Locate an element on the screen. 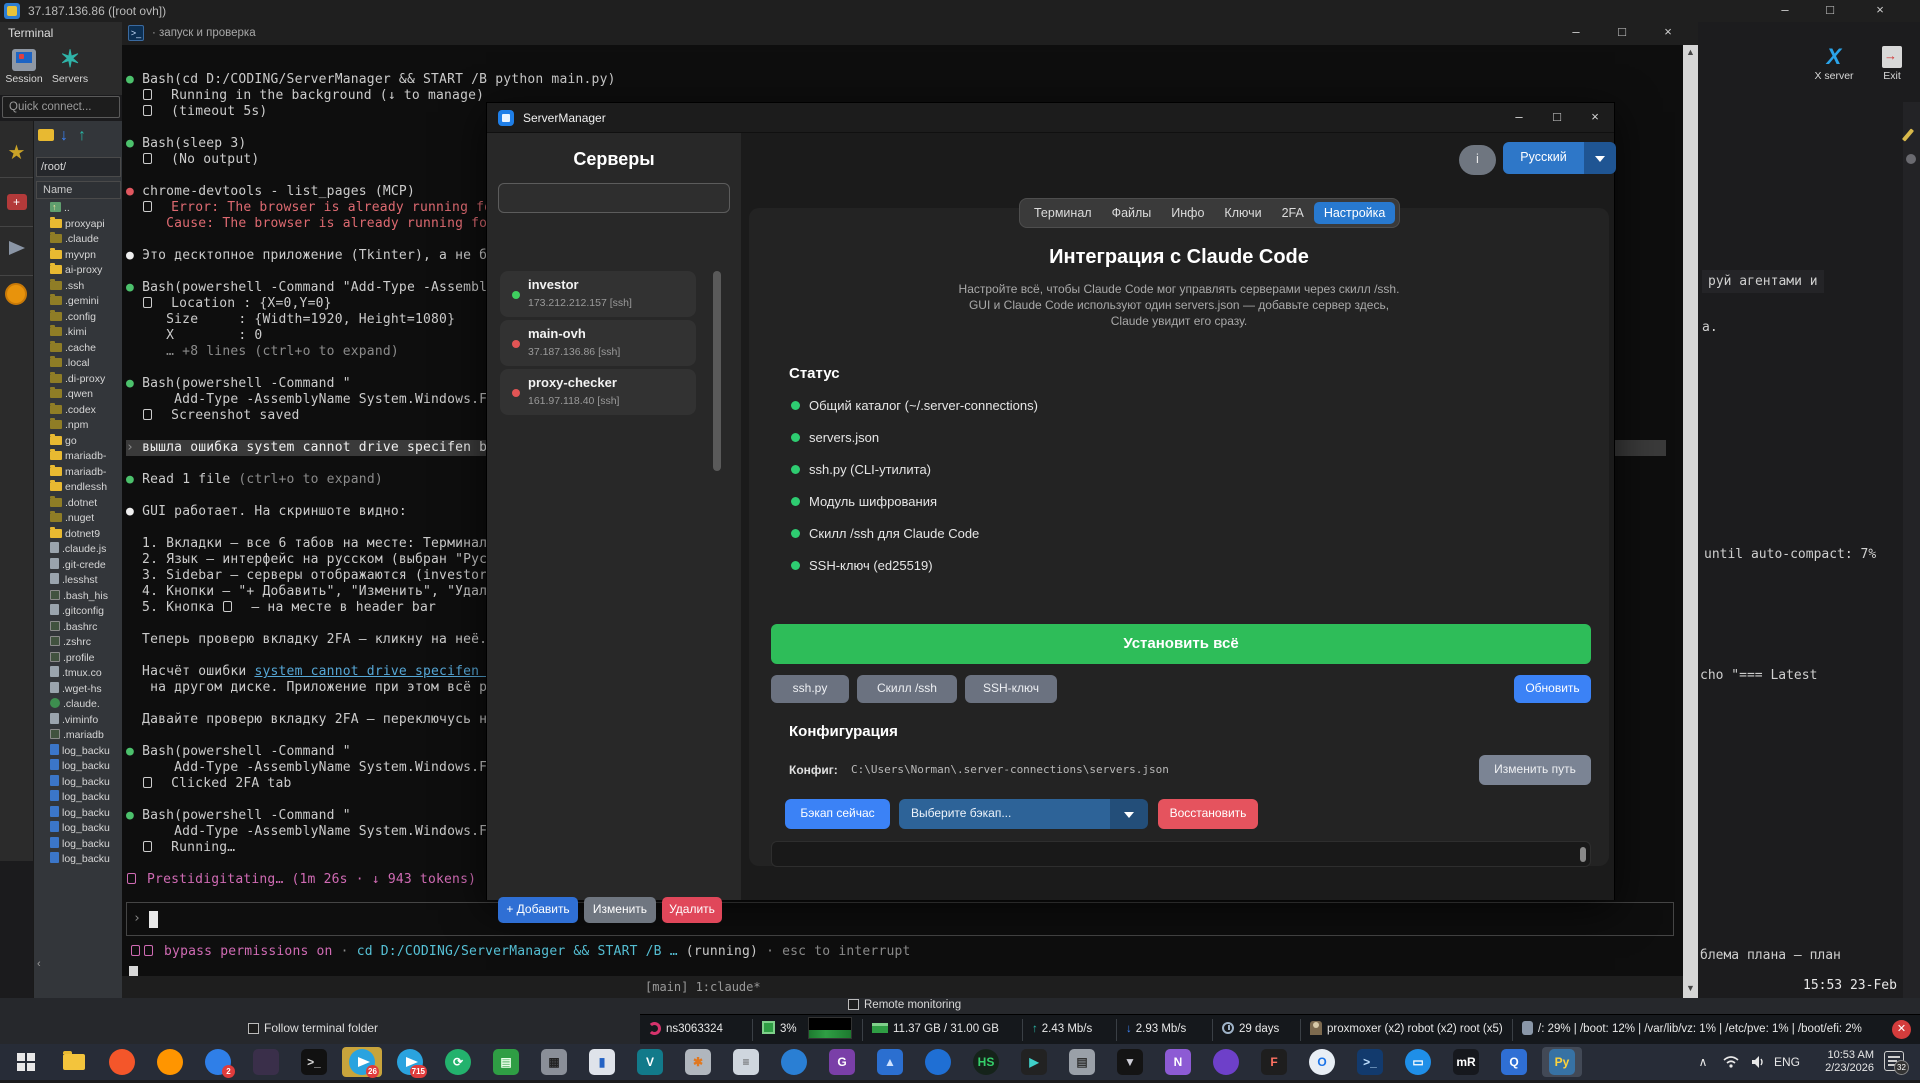 Image resolution: width=1920 pixels, height=1083 pixels. uptime-segment: 29 days is located at coordinates (1250, 1030).